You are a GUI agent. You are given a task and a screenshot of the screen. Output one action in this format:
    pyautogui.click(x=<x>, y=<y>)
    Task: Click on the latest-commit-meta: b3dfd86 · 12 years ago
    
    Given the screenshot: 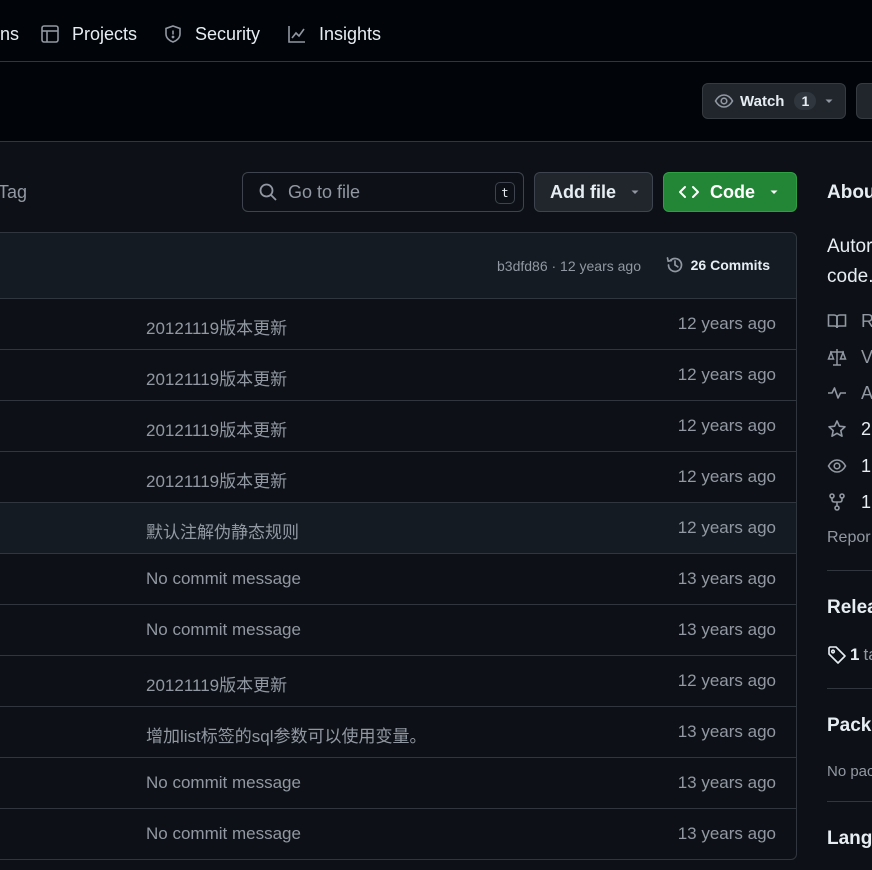 What is the action you would take?
    pyautogui.click(x=569, y=266)
    